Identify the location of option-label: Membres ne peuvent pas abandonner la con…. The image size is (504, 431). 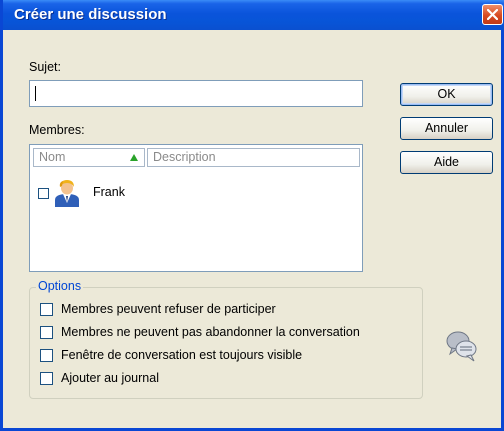
(210, 332).